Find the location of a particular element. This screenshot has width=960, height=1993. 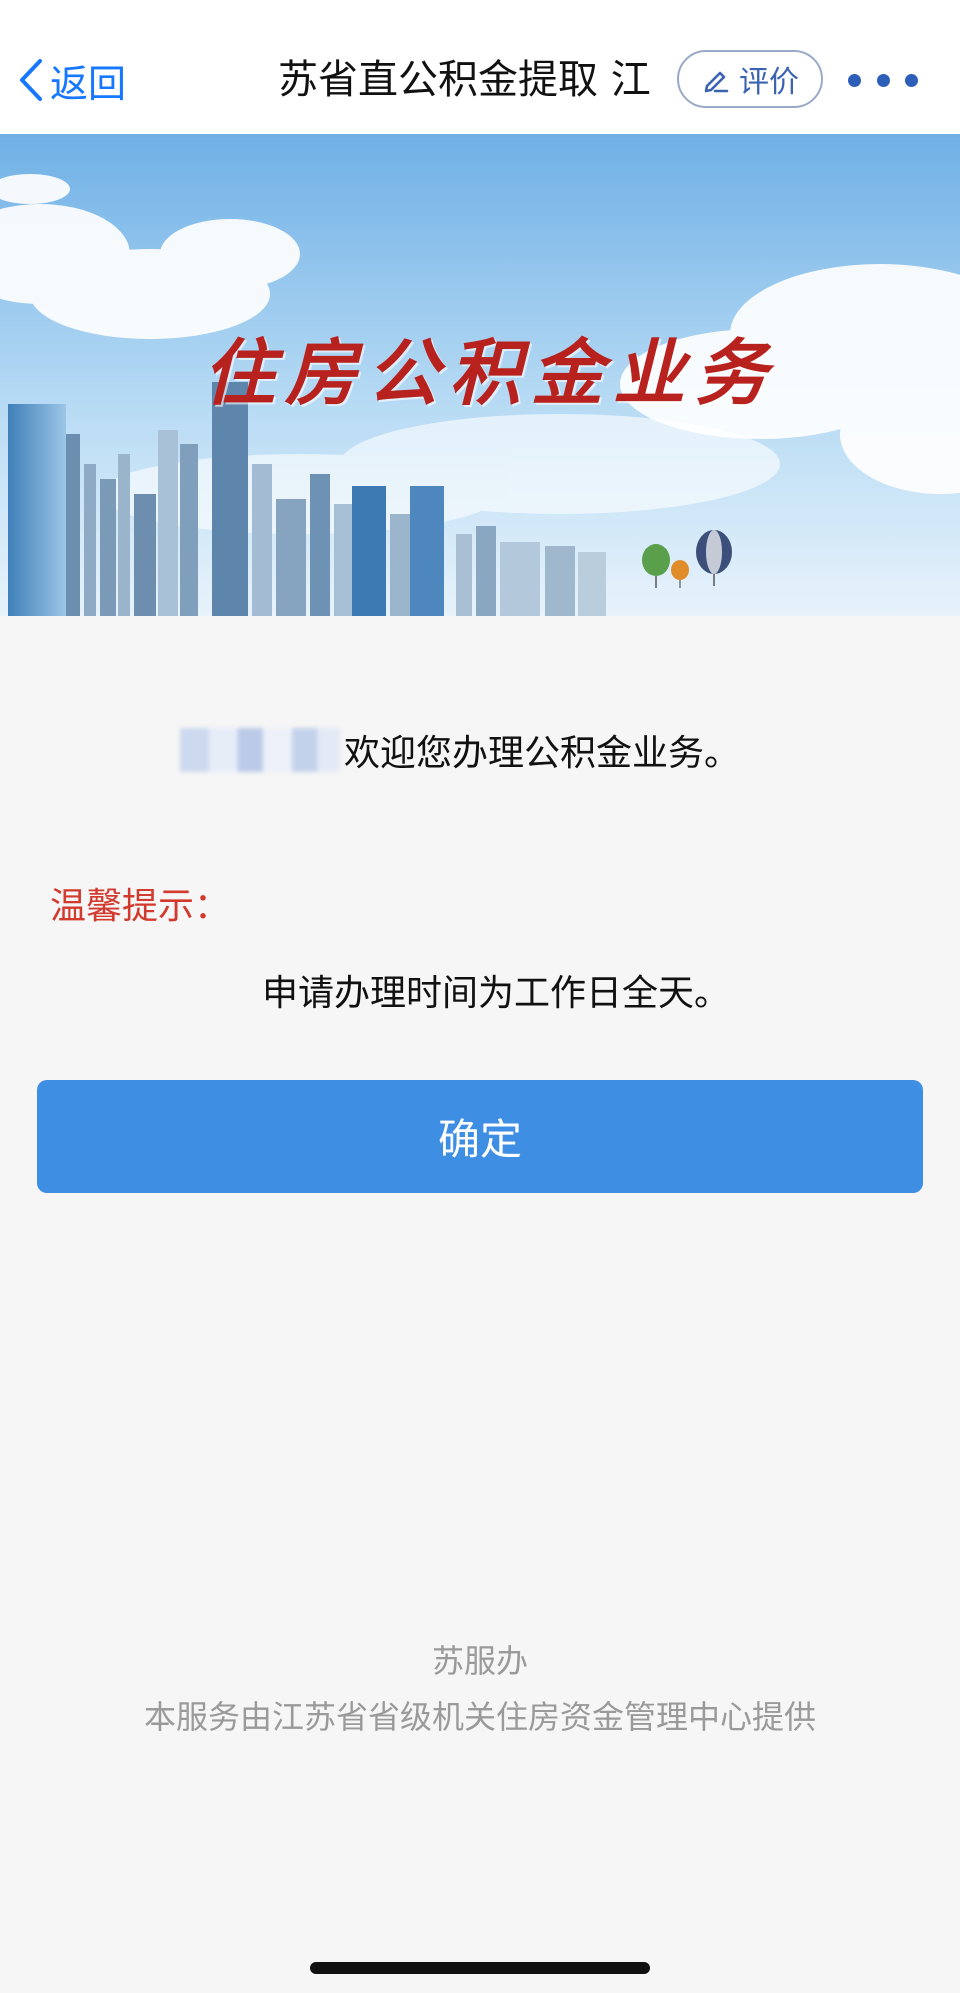

tip-text: 申请办理时间为工作日全天。 is located at coordinates (496, 993).